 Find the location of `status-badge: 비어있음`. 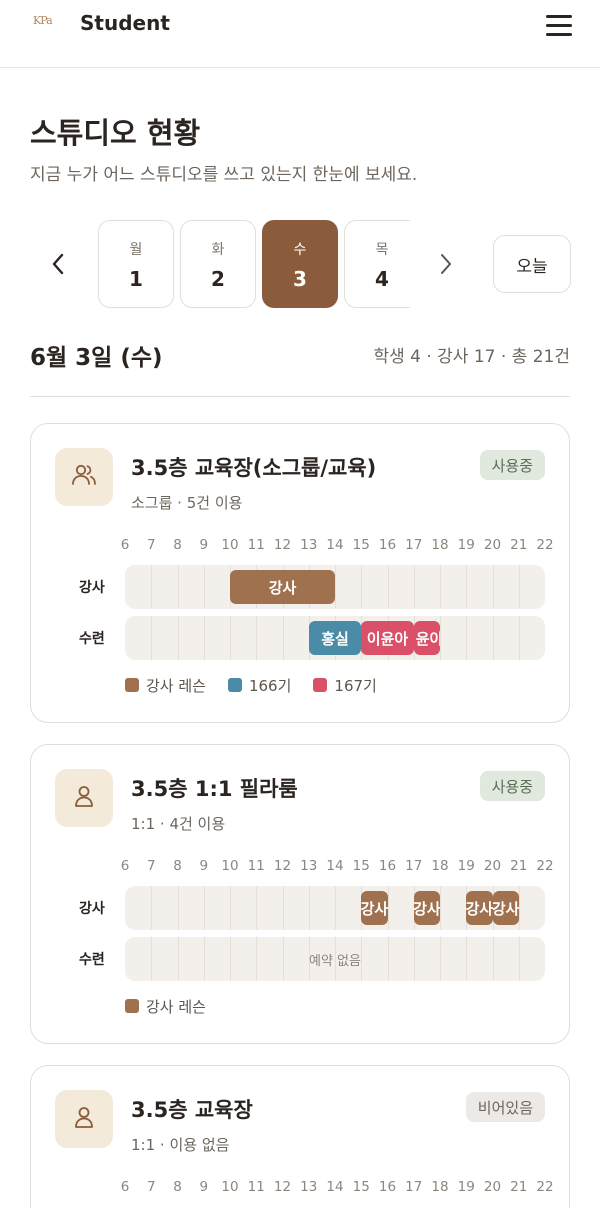

status-badge: 비어있음 is located at coordinates (505, 1107).